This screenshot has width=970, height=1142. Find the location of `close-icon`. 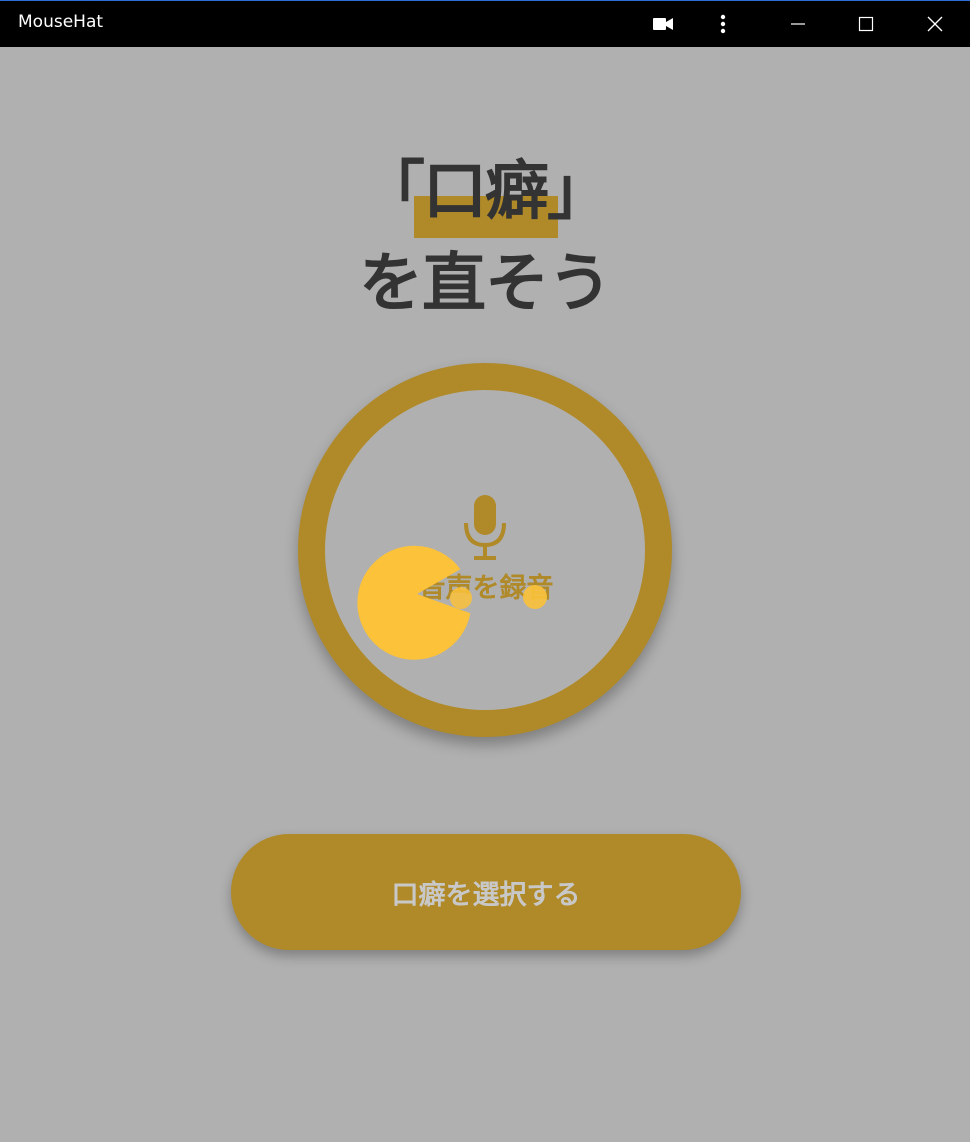

close-icon is located at coordinates (935, 24).